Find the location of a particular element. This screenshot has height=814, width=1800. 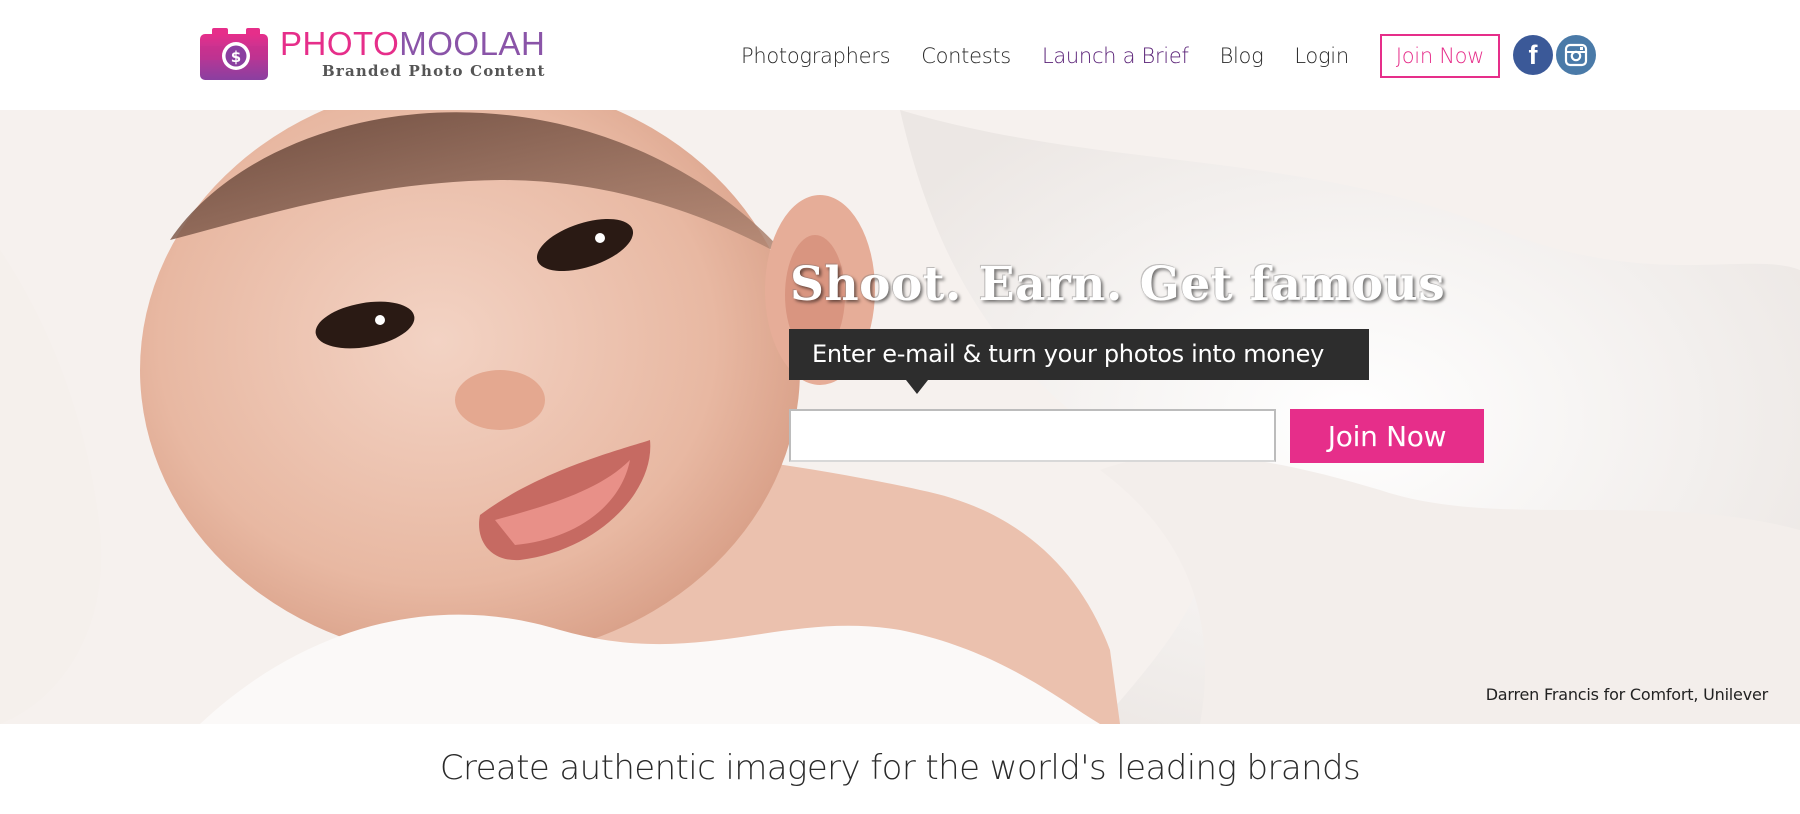

logo-wordmark: PHOTOMOOLAH is located at coordinates (413, 44).